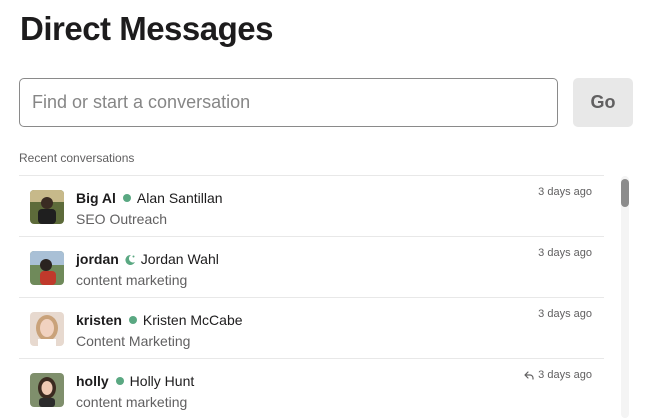 This screenshot has height=418, width=650. Describe the element at coordinates (122, 219) in the screenshot. I see `conversation-subtitle: SEO Outreach` at that location.